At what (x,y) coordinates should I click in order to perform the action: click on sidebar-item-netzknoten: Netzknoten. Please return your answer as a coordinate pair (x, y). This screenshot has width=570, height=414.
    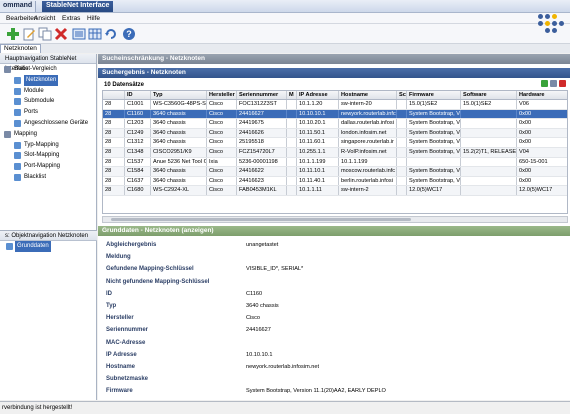
    Looking at the image, I should click on (48, 80).